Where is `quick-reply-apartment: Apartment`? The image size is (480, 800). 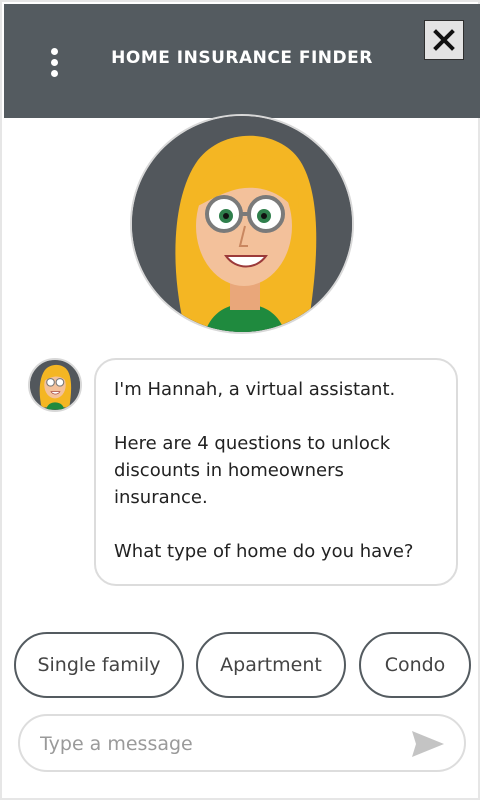
quick-reply-apartment: Apartment is located at coordinates (271, 665).